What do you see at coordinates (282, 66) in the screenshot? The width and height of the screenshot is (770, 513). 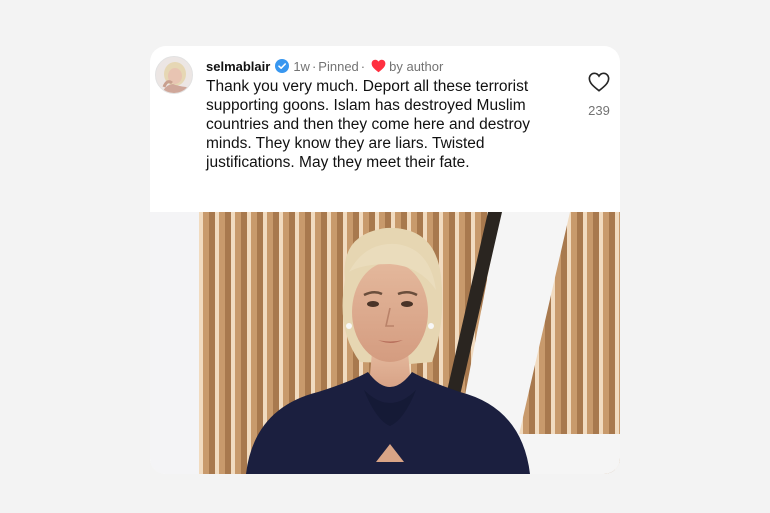 I see `verified-badge-icon` at bounding box center [282, 66].